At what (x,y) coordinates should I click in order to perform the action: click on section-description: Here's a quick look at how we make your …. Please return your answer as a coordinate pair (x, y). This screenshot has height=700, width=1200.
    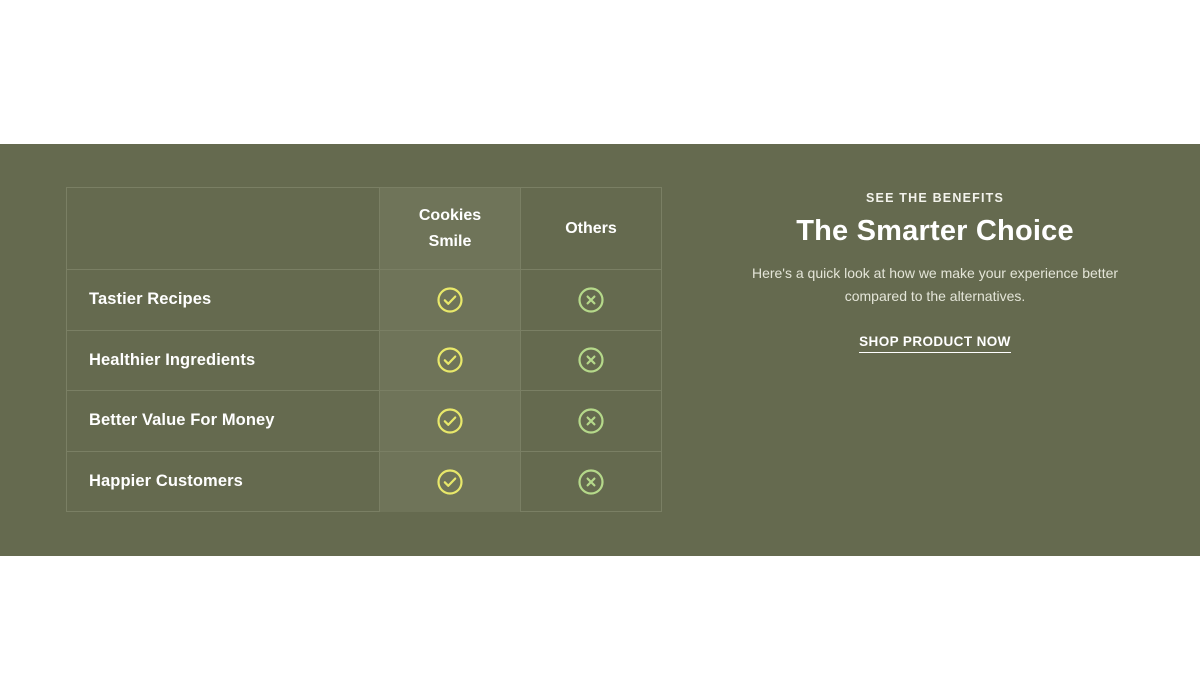
    Looking at the image, I should click on (935, 284).